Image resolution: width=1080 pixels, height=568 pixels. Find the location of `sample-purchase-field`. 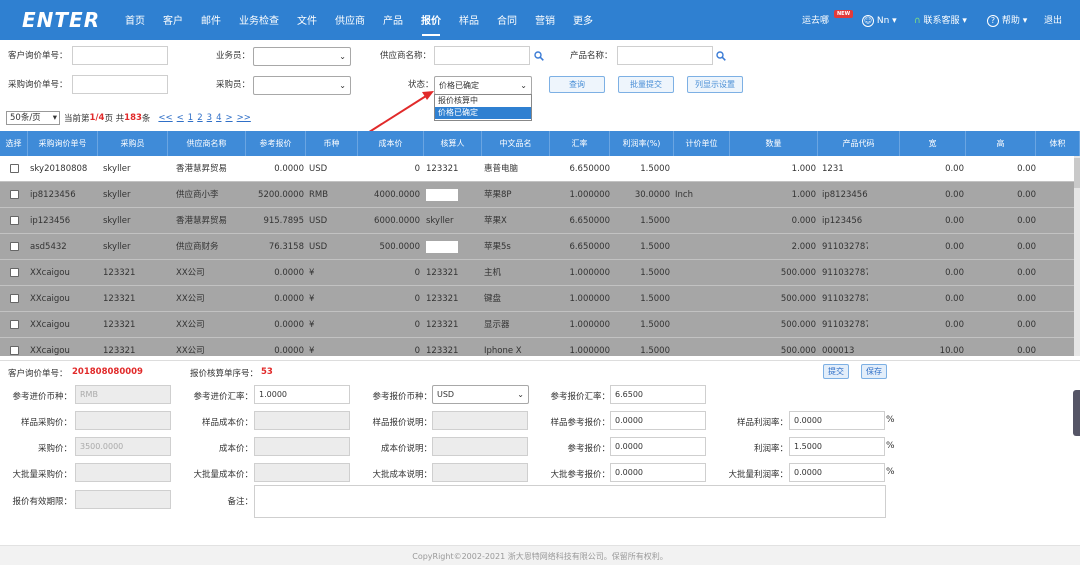

sample-purchase-field is located at coordinates (123, 420).